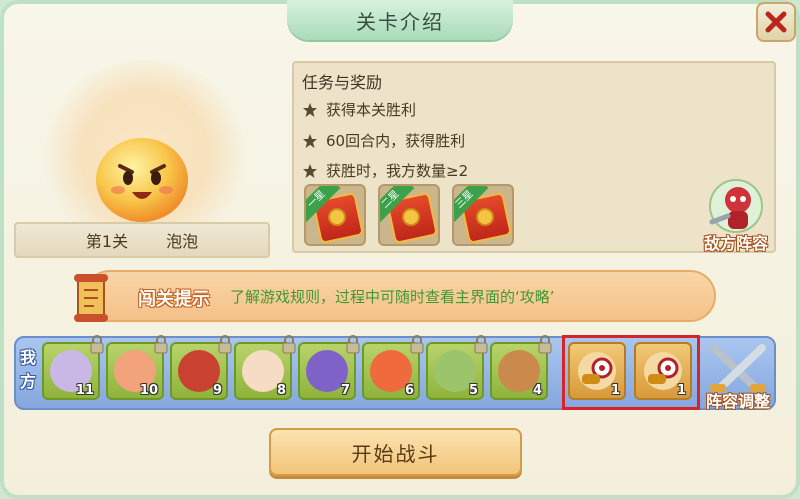 This screenshot has width=800, height=499. What do you see at coordinates (736, 216) in the screenshot?
I see `enemy-lineup-button: 敌方阵容` at bounding box center [736, 216].